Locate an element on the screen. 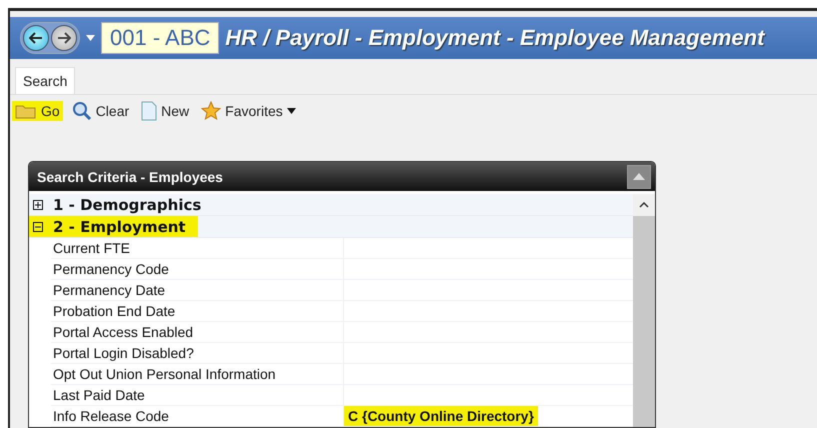 The width and height of the screenshot is (817, 428). folder-icon is located at coordinates (26, 111).